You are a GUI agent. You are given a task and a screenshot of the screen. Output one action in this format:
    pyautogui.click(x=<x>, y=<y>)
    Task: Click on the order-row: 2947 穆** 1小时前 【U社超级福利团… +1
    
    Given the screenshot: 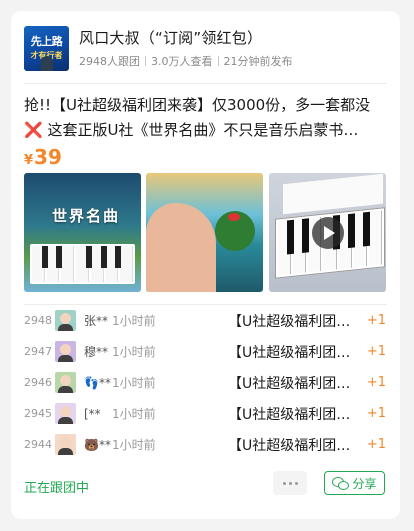 What is the action you would take?
    pyautogui.click(x=205, y=351)
    